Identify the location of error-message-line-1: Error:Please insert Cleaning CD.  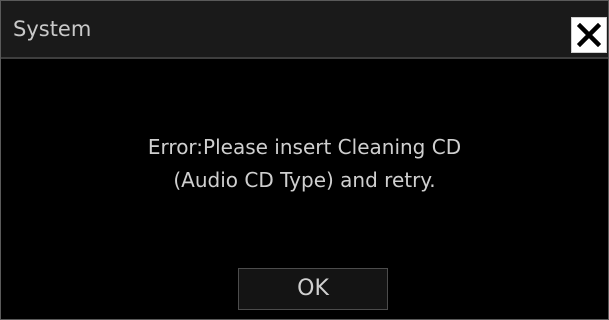
(304, 147).